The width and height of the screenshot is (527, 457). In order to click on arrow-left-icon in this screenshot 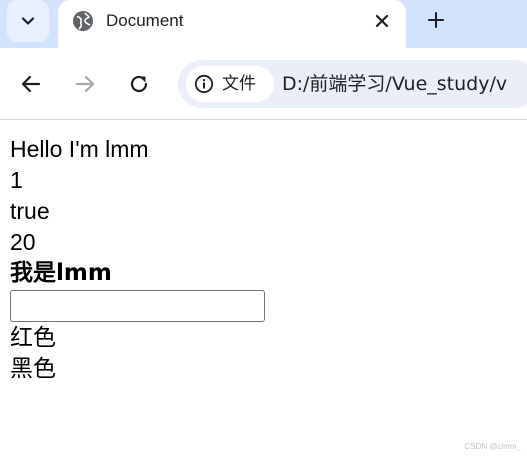, I will do `click(31, 84)`.